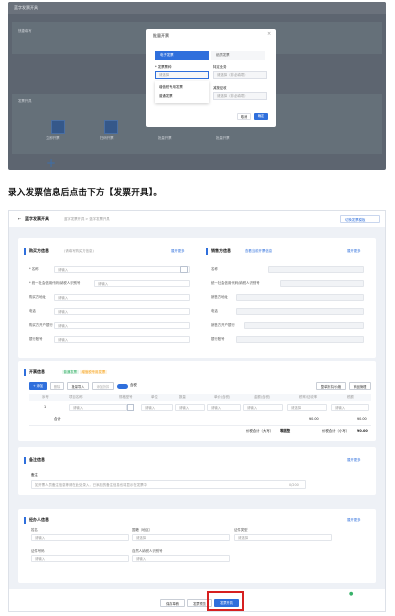 This screenshot has width=395, height=616. What do you see at coordinates (354, 251) in the screenshot?
I see `seller-expand-link: 展开更多` at bounding box center [354, 251].